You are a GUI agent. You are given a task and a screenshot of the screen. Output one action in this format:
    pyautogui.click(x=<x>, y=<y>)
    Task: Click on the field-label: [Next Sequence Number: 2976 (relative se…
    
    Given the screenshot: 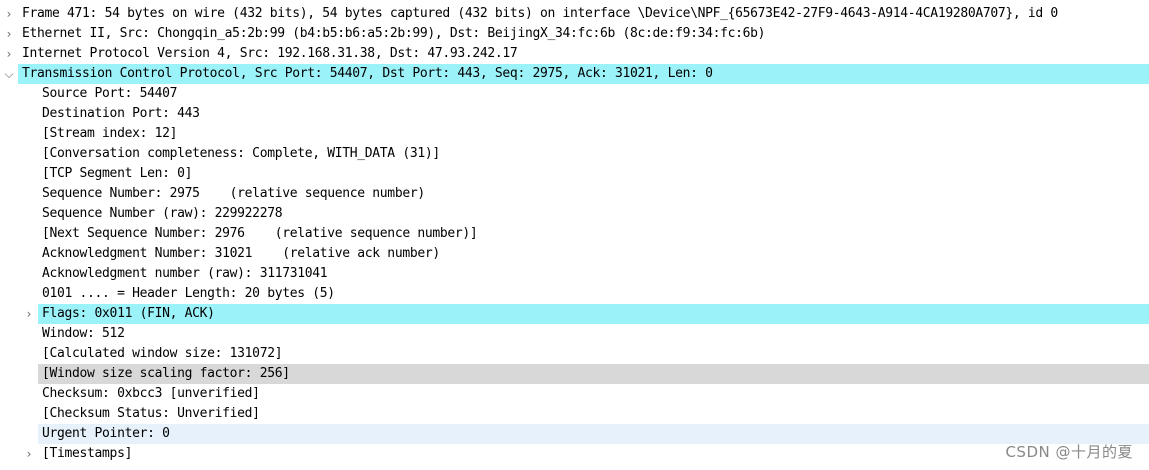 What is the action you would take?
    pyautogui.click(x=260, y=233)
    